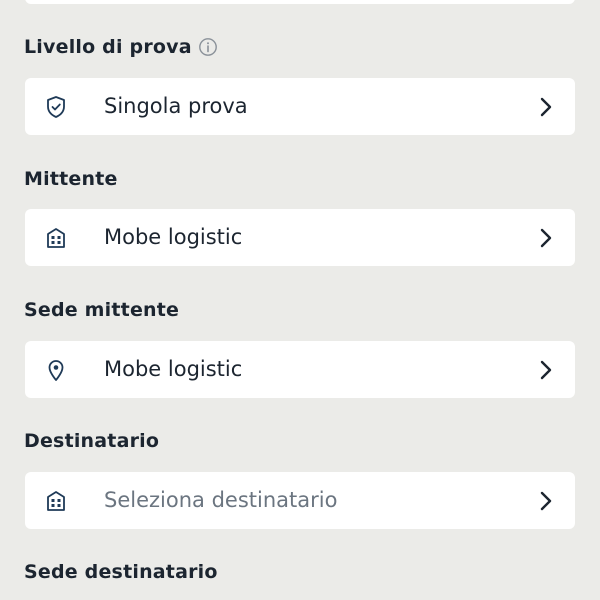 This screenshot has height=600, width=600. Describe the element at coordinates (300, 106) in the screenshot. I see `livello-di-prova-selector: Singola prova` at that location.